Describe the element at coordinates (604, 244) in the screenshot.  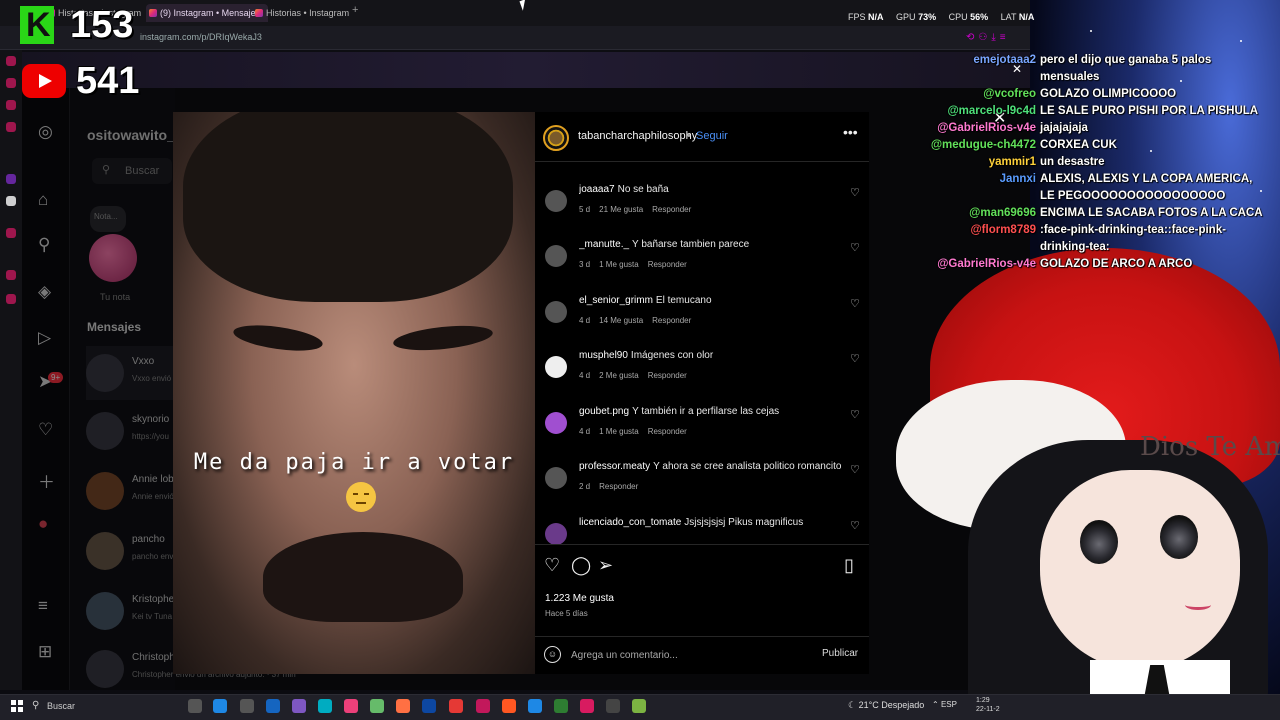
I see `comment-user: _manutte._` at that location.